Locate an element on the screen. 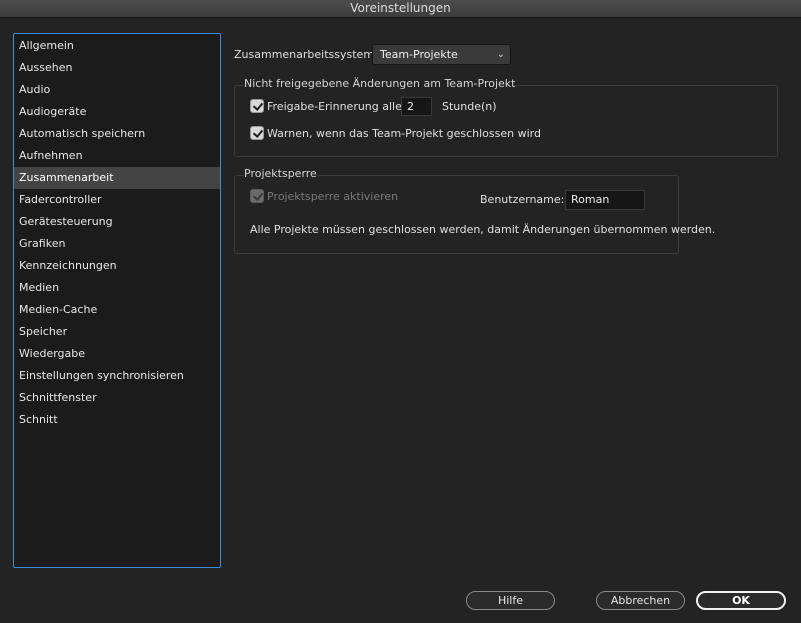 Image resolution: width=801 pixels, height=623 pixels. sidebar-item-schnitt: Schnitt is located at coordinates (117, 420).